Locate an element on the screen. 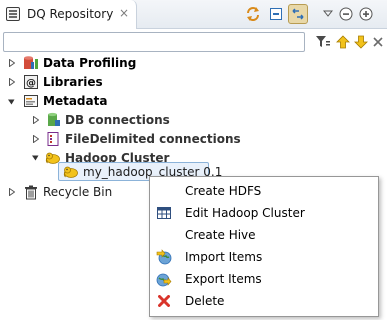 This screenshot has height=320, width=387. menu-item-label: Create Hive is located at coordinates (220, 235).